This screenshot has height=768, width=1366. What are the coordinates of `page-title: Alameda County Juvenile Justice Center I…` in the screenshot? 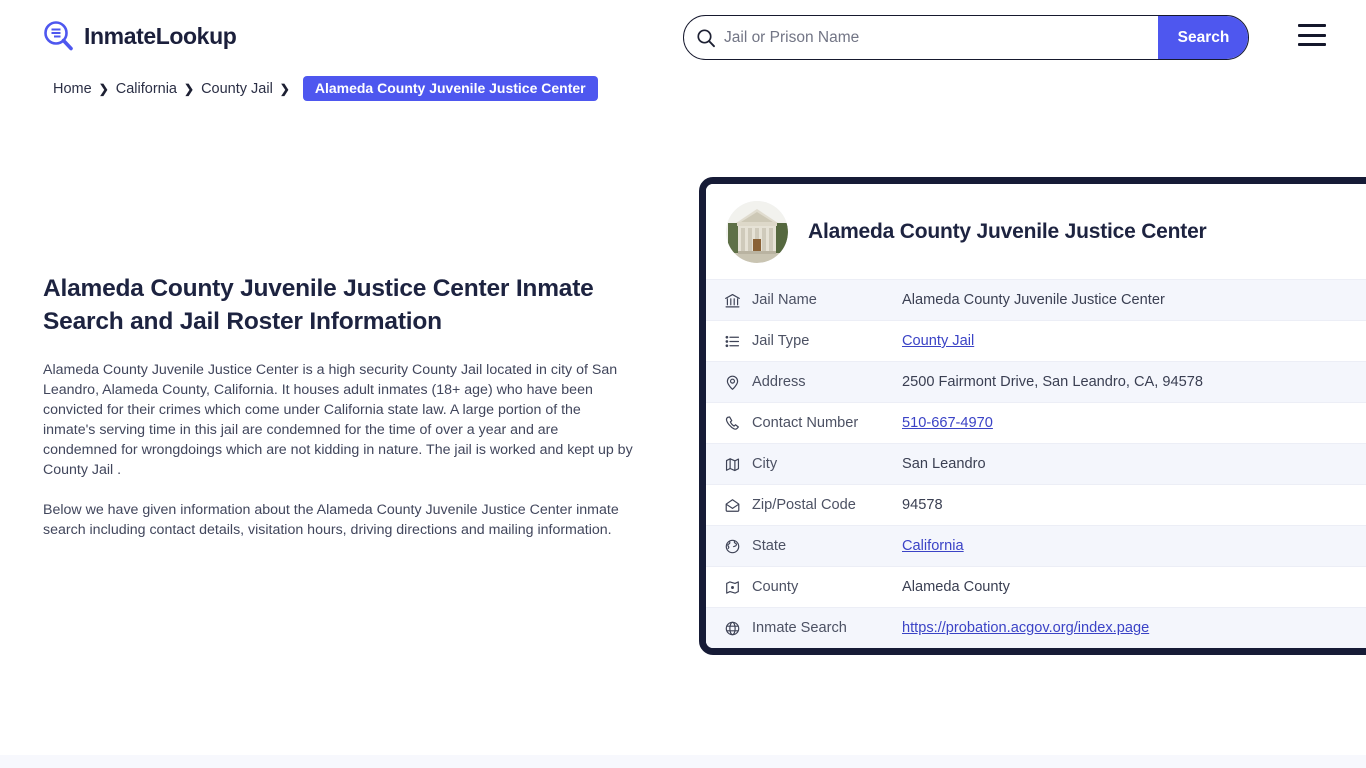 It's located at (318, 305).